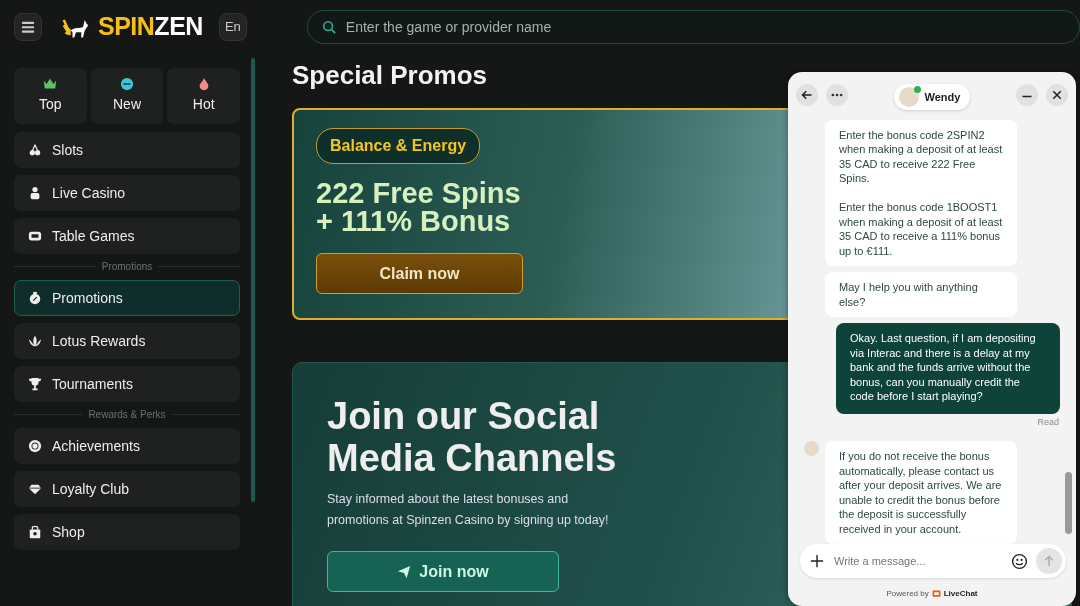  What do you see at coordinates (419, 273) in the screenshot?
I see `claim-button: Claim now` at bounding box center [419, 273].